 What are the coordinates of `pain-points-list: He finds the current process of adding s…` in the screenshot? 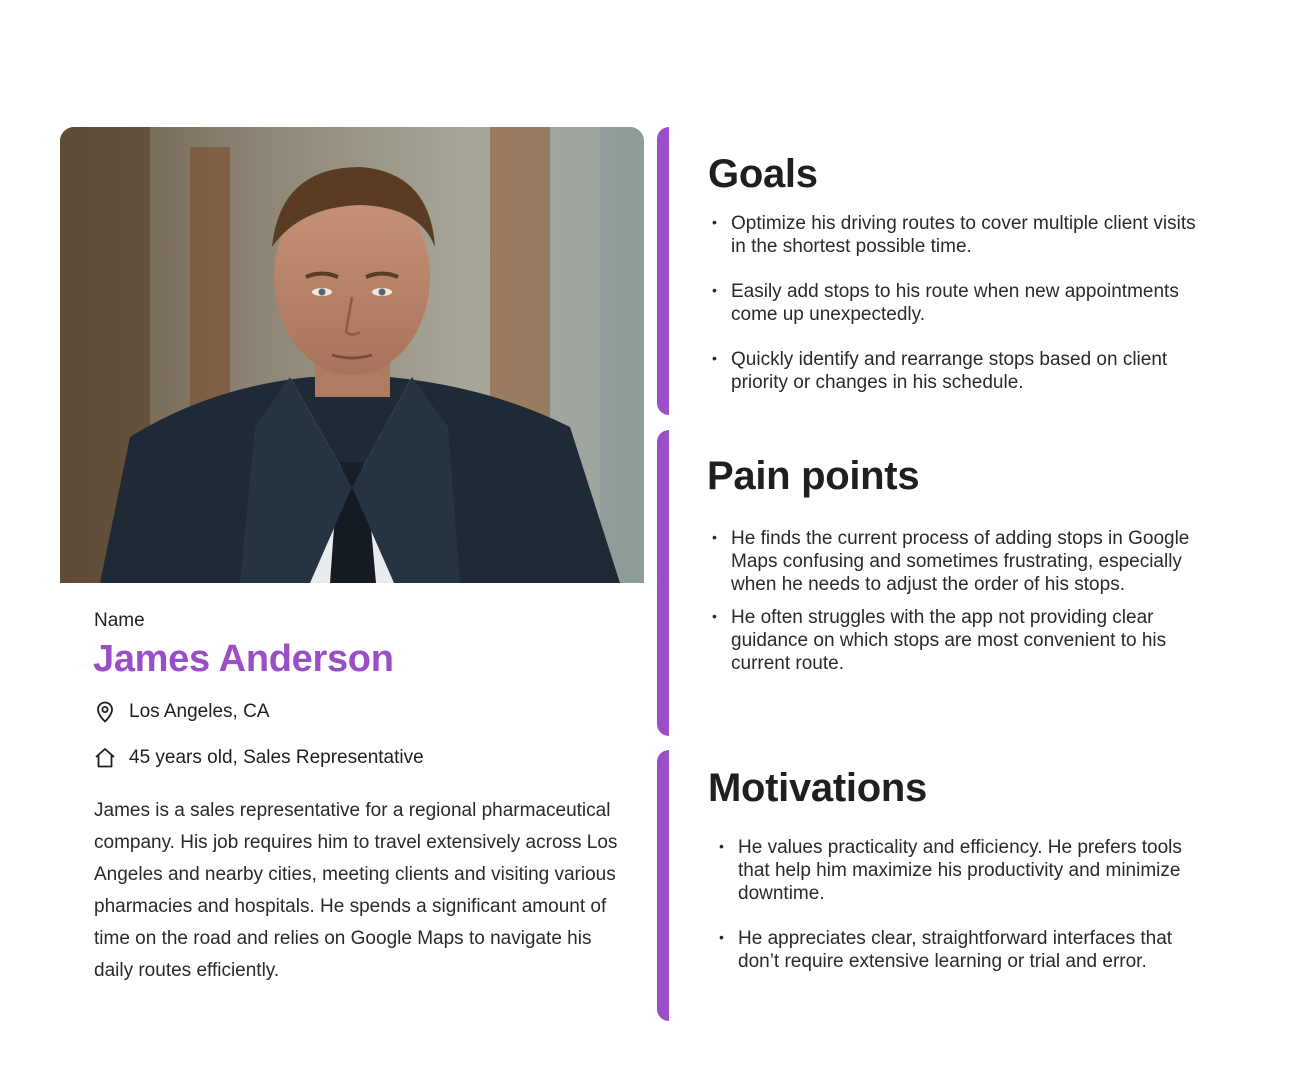 It's located at (958, 605).